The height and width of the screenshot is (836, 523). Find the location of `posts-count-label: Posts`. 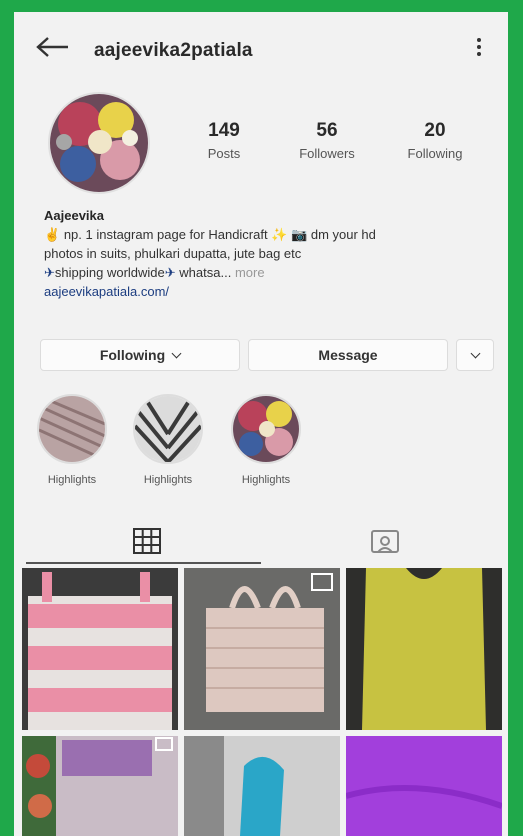

posts-count-label: Posts is located at coordinates (224, 153).